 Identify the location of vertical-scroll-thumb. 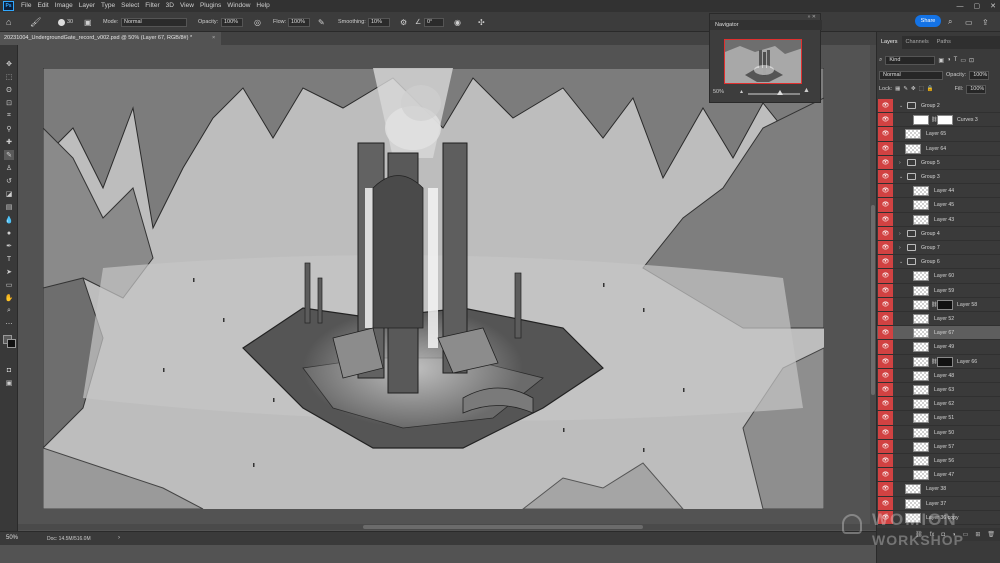
(873, 300).